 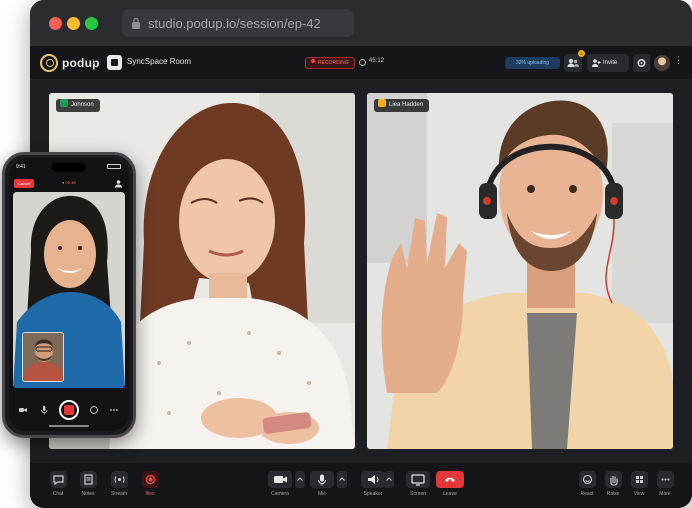 I want to click on participants-button: 3, so click(x=574, y=61).